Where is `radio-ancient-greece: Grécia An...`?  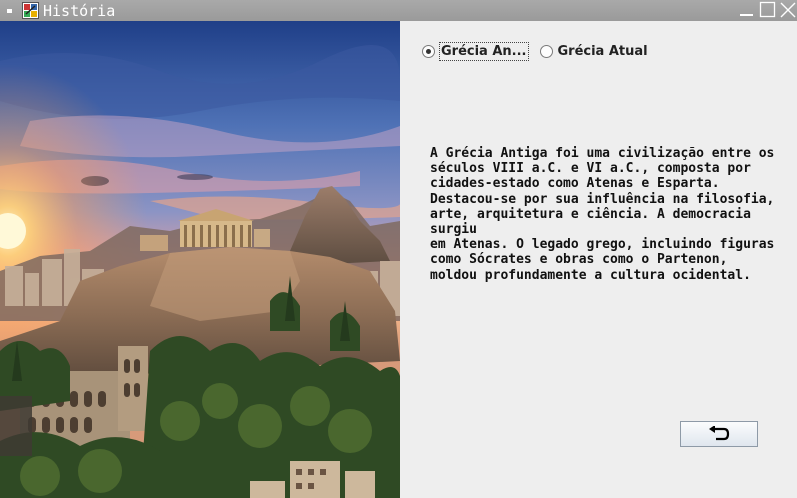 radio-ancient-greece: Grécia An... is located at coordinates (475, 51).